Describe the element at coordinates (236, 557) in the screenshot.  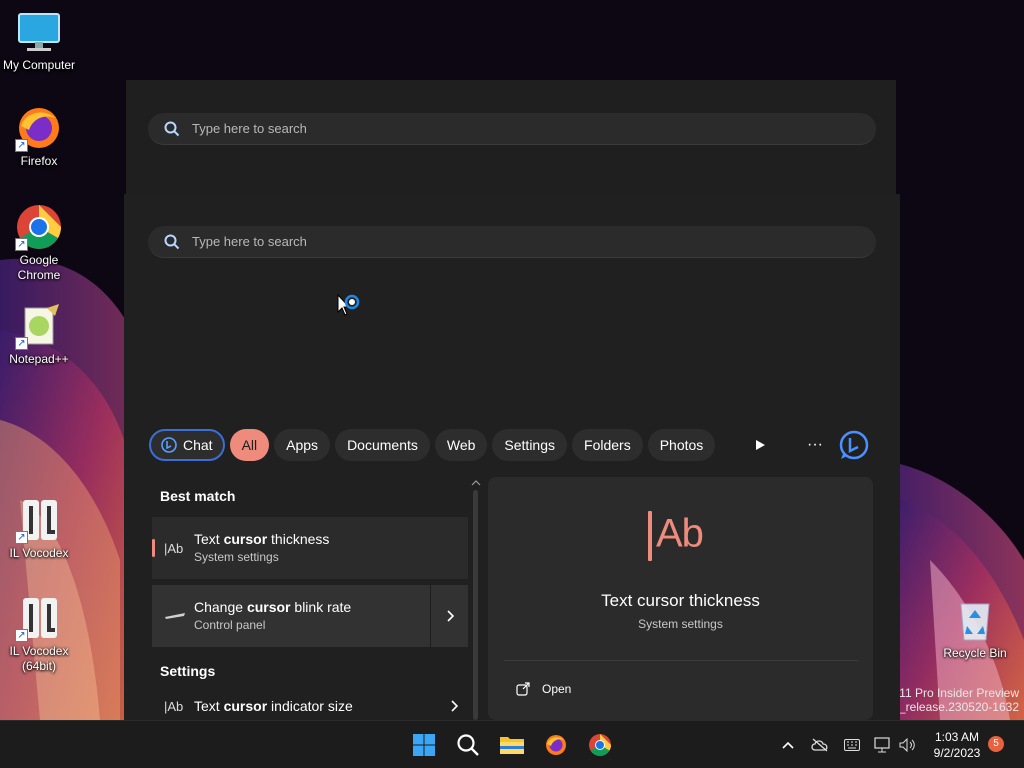
I see `result-subtitle: System settings` at that location.